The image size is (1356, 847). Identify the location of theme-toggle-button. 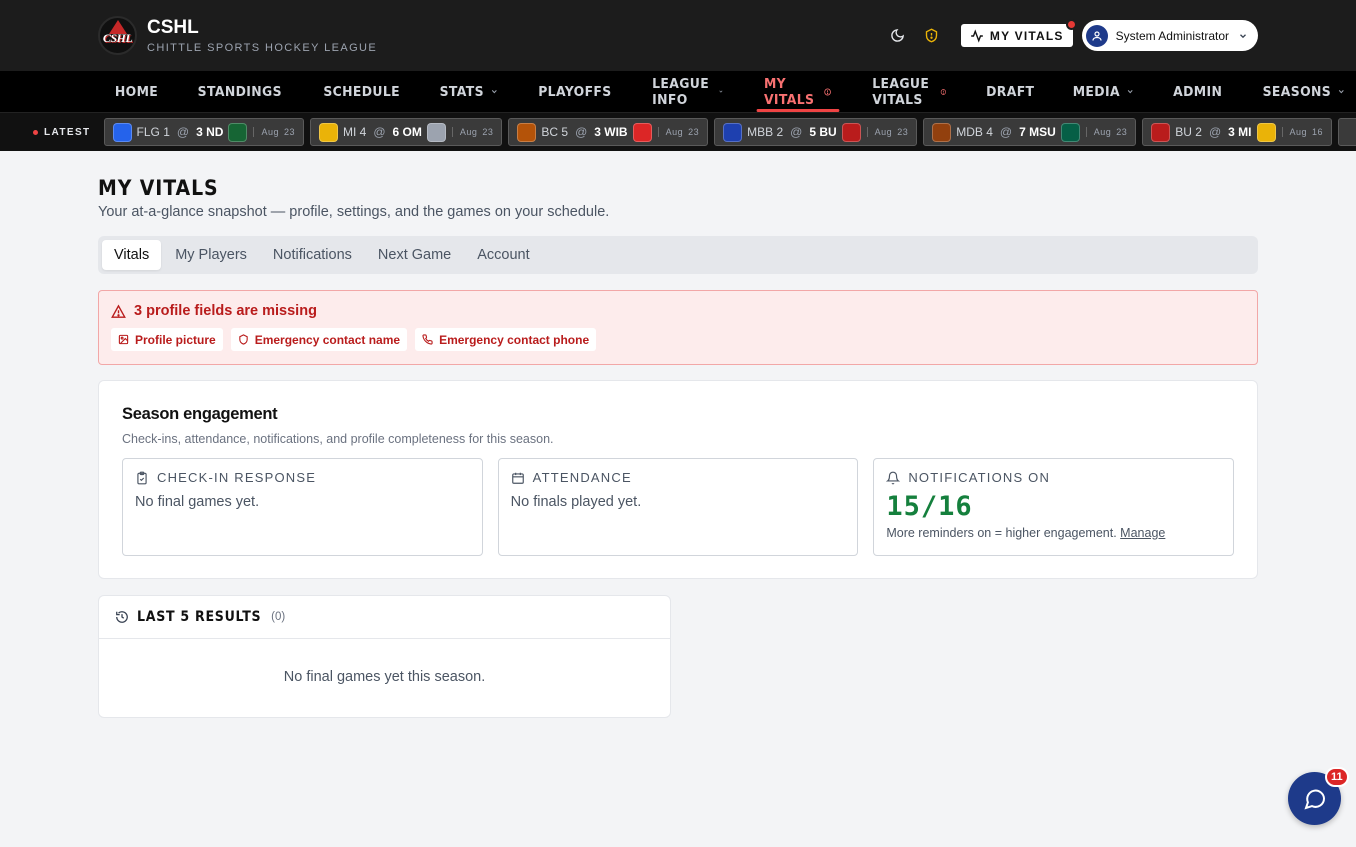
(898, 36).